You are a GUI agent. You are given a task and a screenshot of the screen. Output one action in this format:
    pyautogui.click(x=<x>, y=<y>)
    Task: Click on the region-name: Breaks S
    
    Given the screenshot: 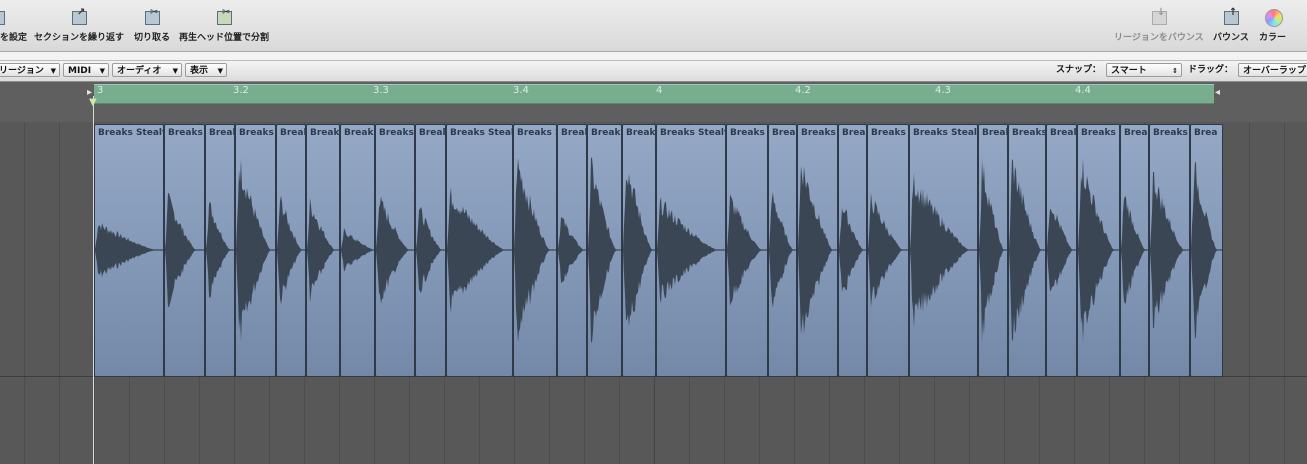 What is the action you would take?
    pyautogui.click(x=1100, y=133)
    